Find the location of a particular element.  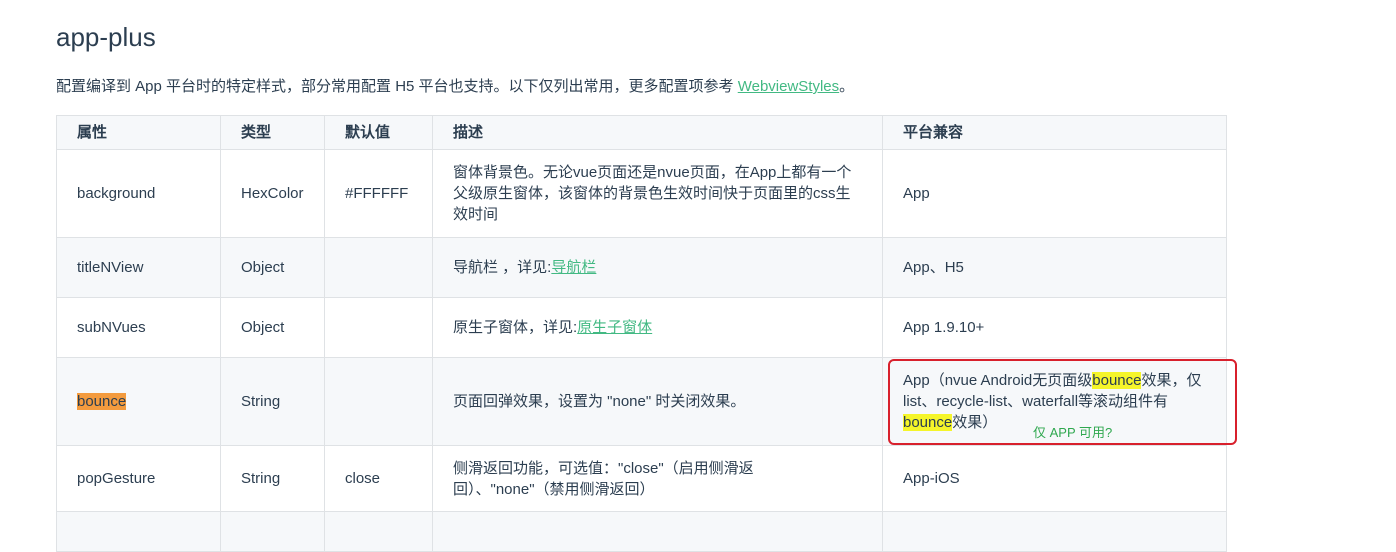

section-title: app-plus is located at coordinates (106, 37).